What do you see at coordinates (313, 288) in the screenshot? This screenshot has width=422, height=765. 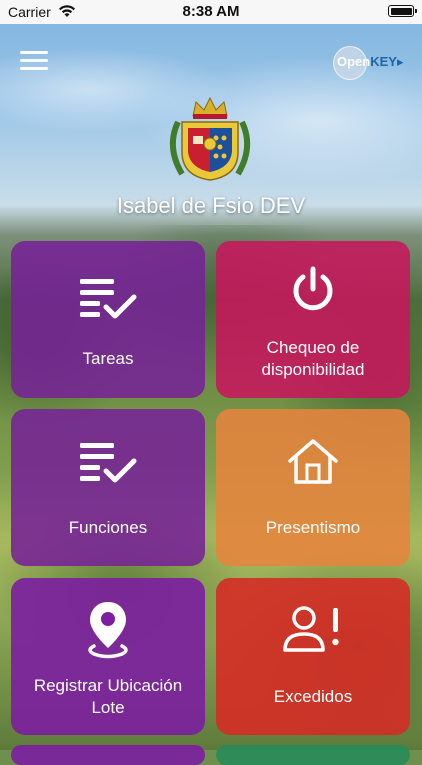 I see `power-icon` at bounding box center [313, 288].